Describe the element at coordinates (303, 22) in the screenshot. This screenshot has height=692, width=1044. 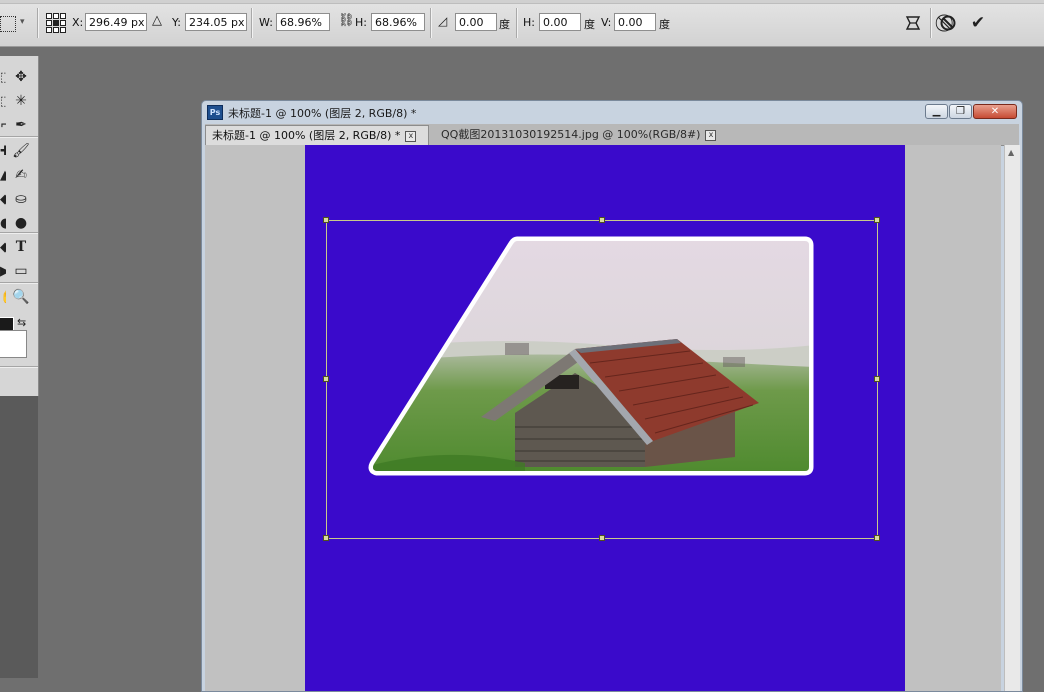
I see `width-field: 68.96%` at that location.